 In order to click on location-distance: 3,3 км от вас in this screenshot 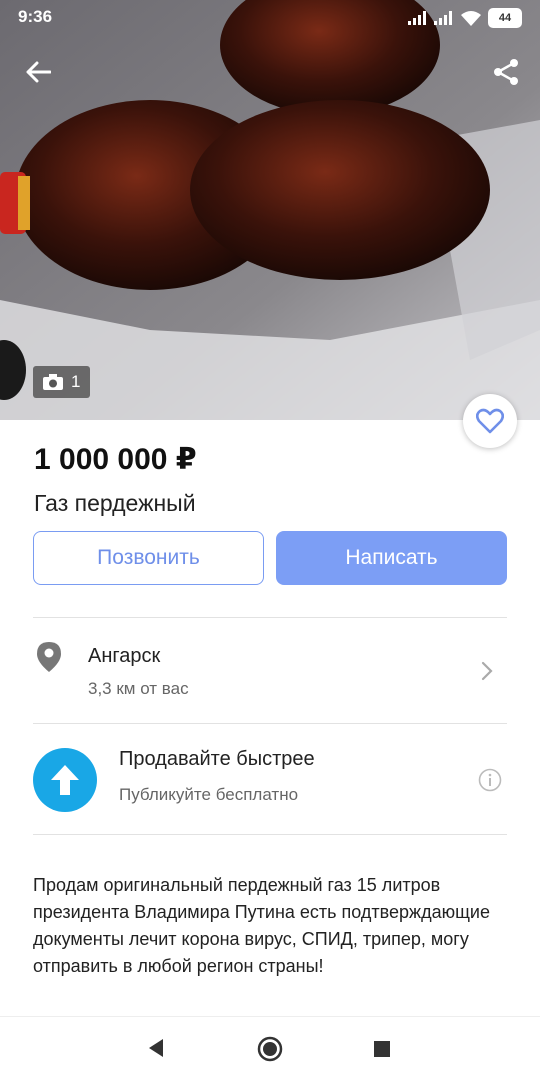, I will do `click(138, 688)`.